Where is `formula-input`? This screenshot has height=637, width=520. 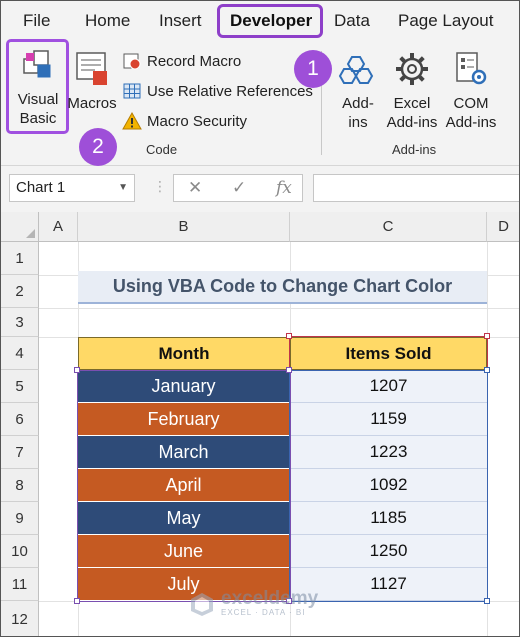 formula-input is located at coordinates (416, 188).